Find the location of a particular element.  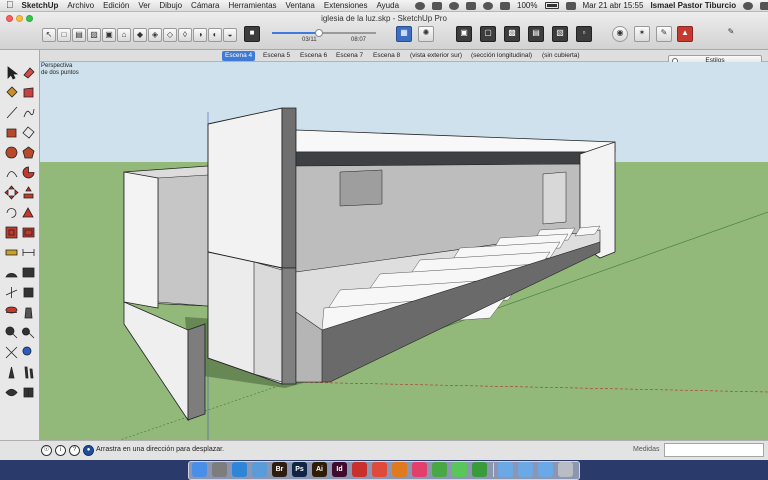

toolbar-monochrome-style-icon: ▫ is located at coordinates (584, 34).